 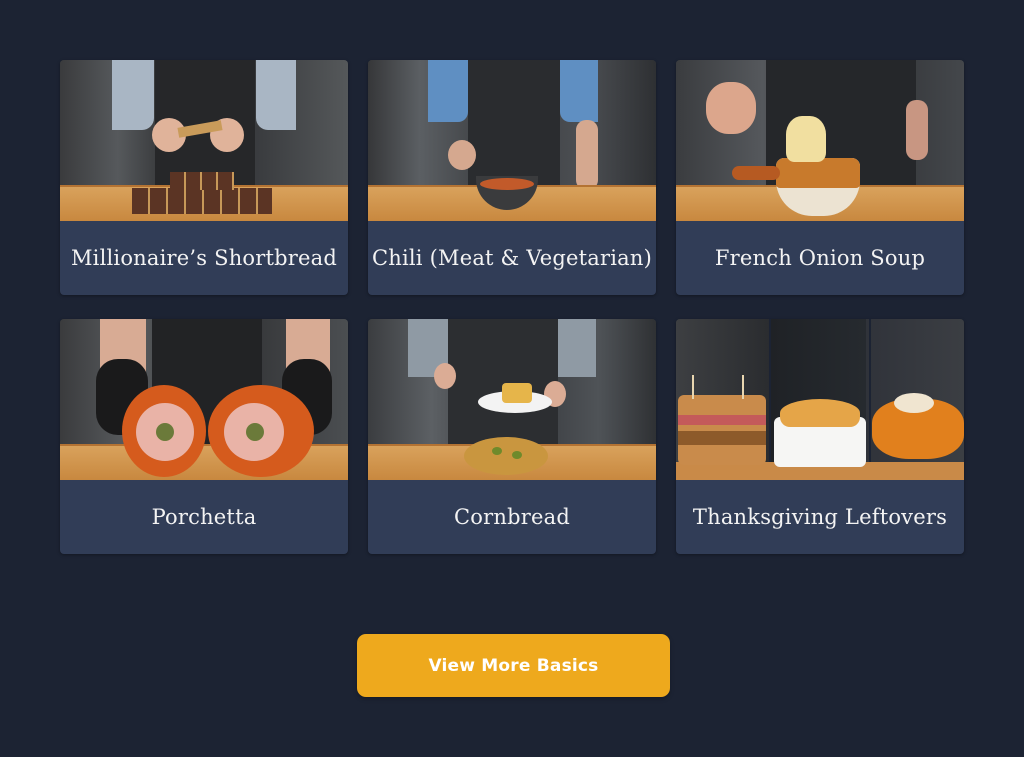 What do you see at coordinates (820, 399) in the screenshot?
I see `thanksgiving-leftovers-thumbnail` at bounding box center [820, 399].